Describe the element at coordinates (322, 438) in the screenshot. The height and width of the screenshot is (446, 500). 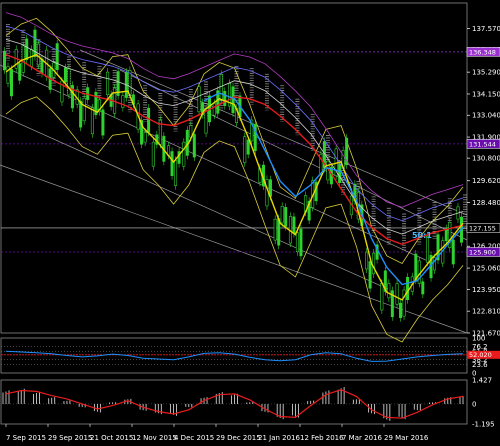
I see `x-axis-label: 12 Feb 2016` at that location.